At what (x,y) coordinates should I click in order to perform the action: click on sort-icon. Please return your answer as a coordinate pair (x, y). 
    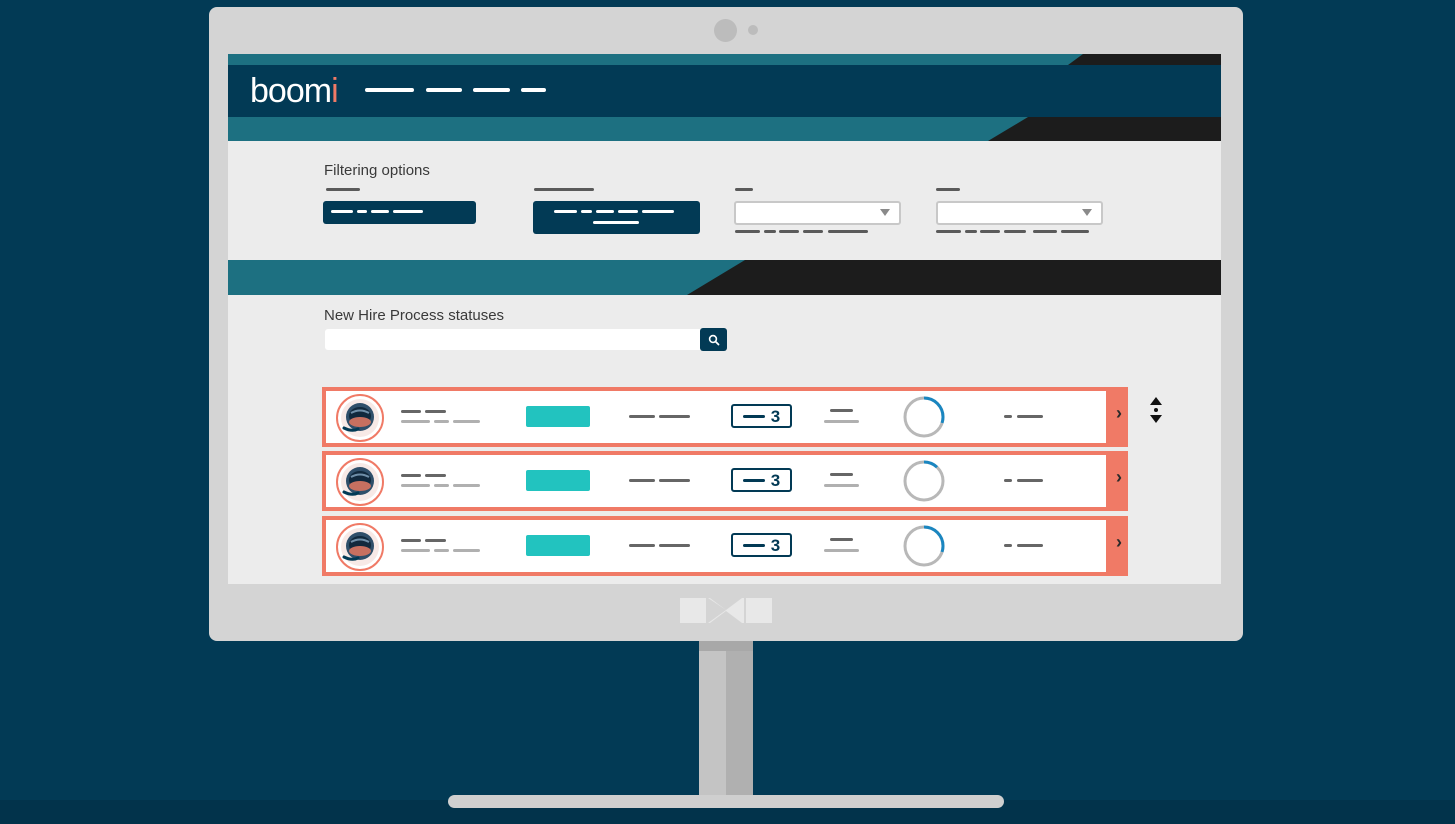
    Looking at the image, I should click on (1156, 410).